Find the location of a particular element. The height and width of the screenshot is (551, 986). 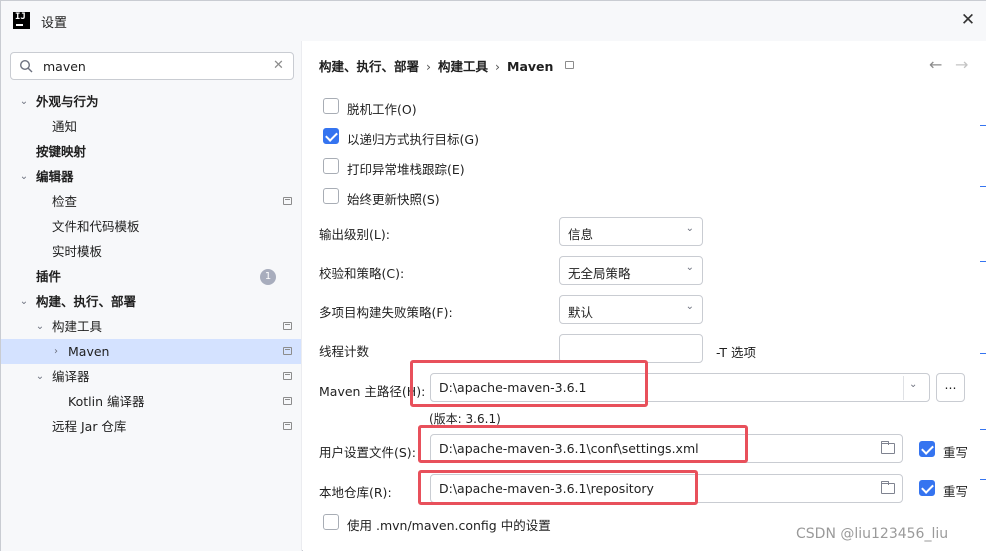

tree-item-build-tools: ⌄ 构建工具 is located at coordinates (151, 326).